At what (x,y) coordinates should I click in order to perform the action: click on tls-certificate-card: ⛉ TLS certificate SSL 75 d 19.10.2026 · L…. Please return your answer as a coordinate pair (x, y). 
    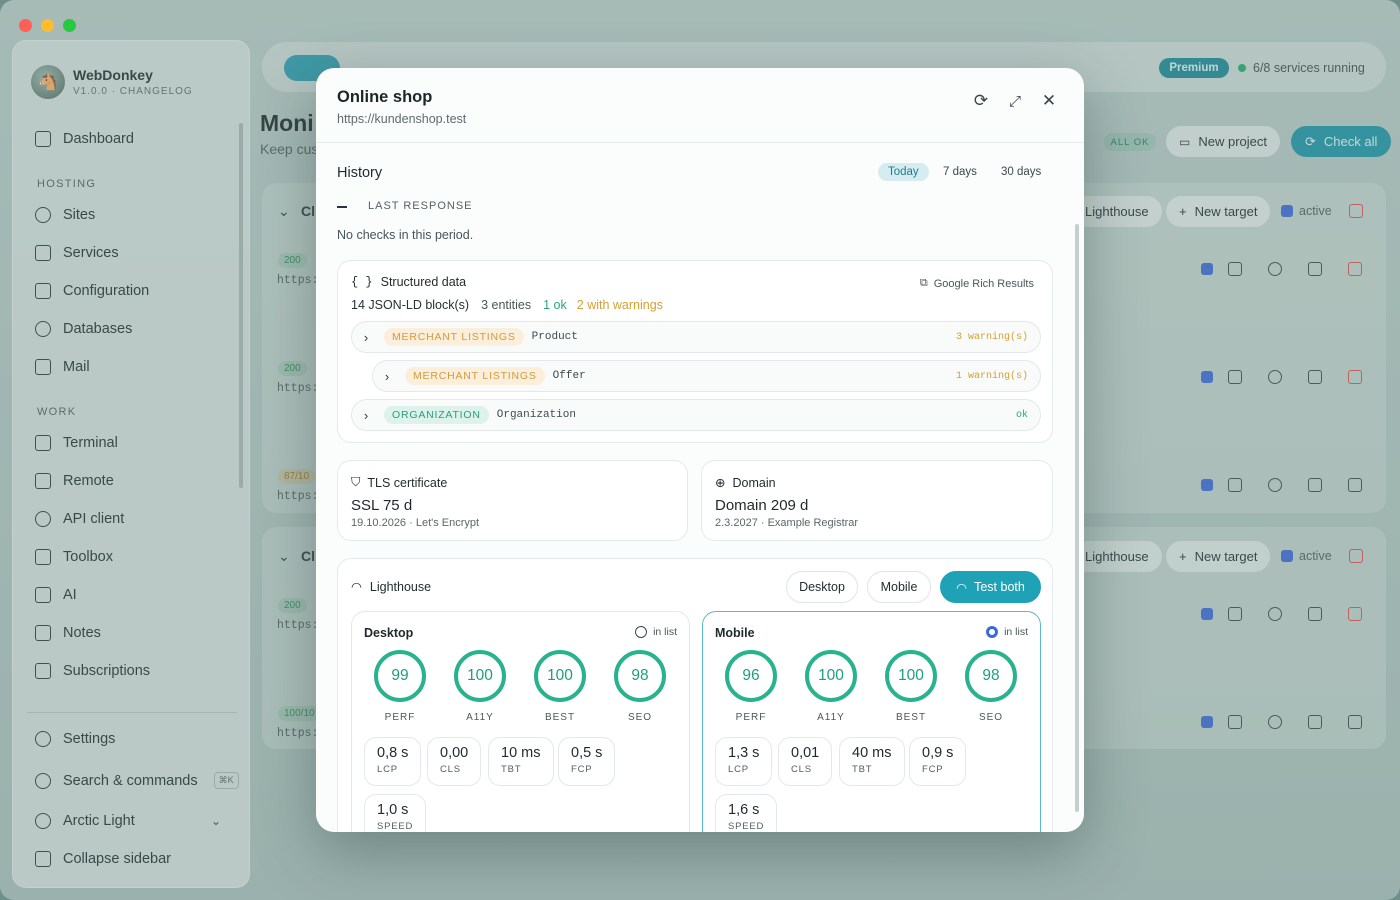
    Looking at the image, I should click on (512, 500).